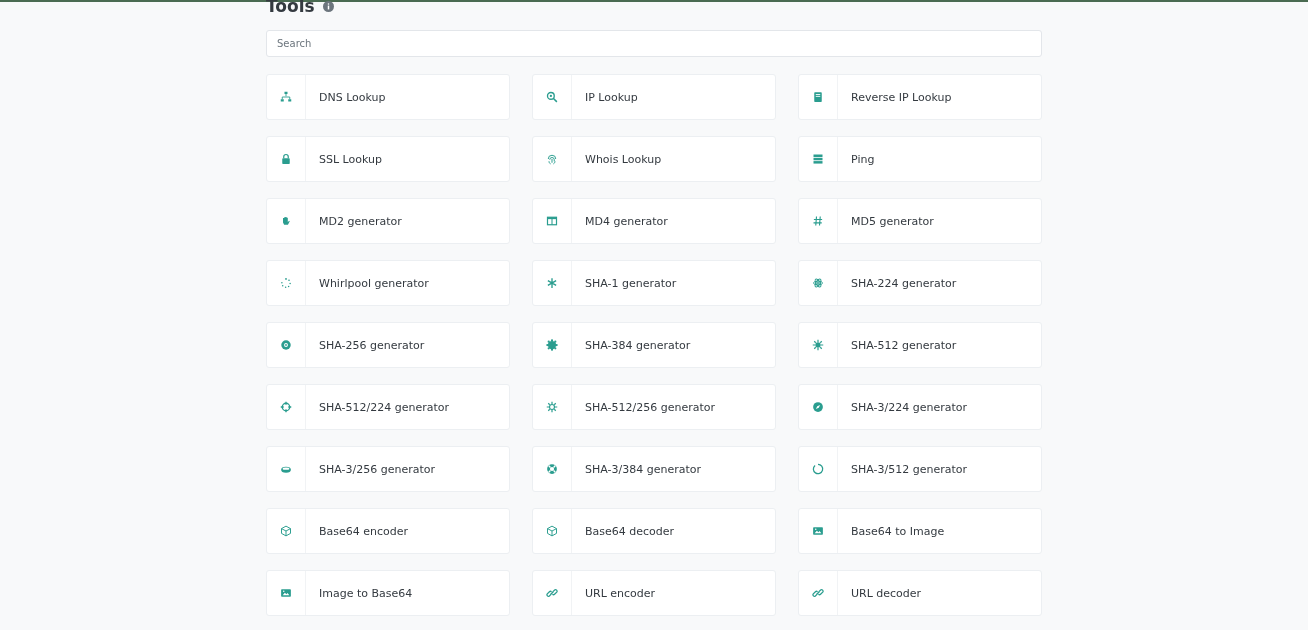 This screenshot has height=630, width=1308. Describe the element at coordinates (328, 6) in the screenshot. I see `info-icon` at that location.